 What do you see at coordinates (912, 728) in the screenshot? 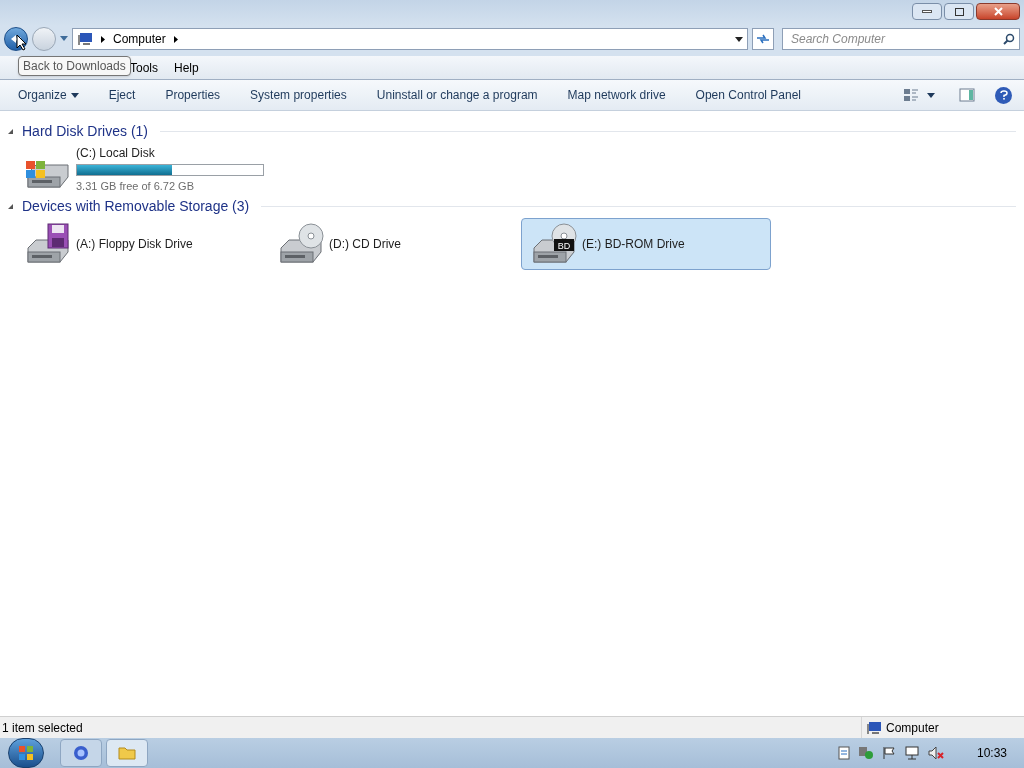
I see `status-location: Computer` at bounding box center [912, 728].